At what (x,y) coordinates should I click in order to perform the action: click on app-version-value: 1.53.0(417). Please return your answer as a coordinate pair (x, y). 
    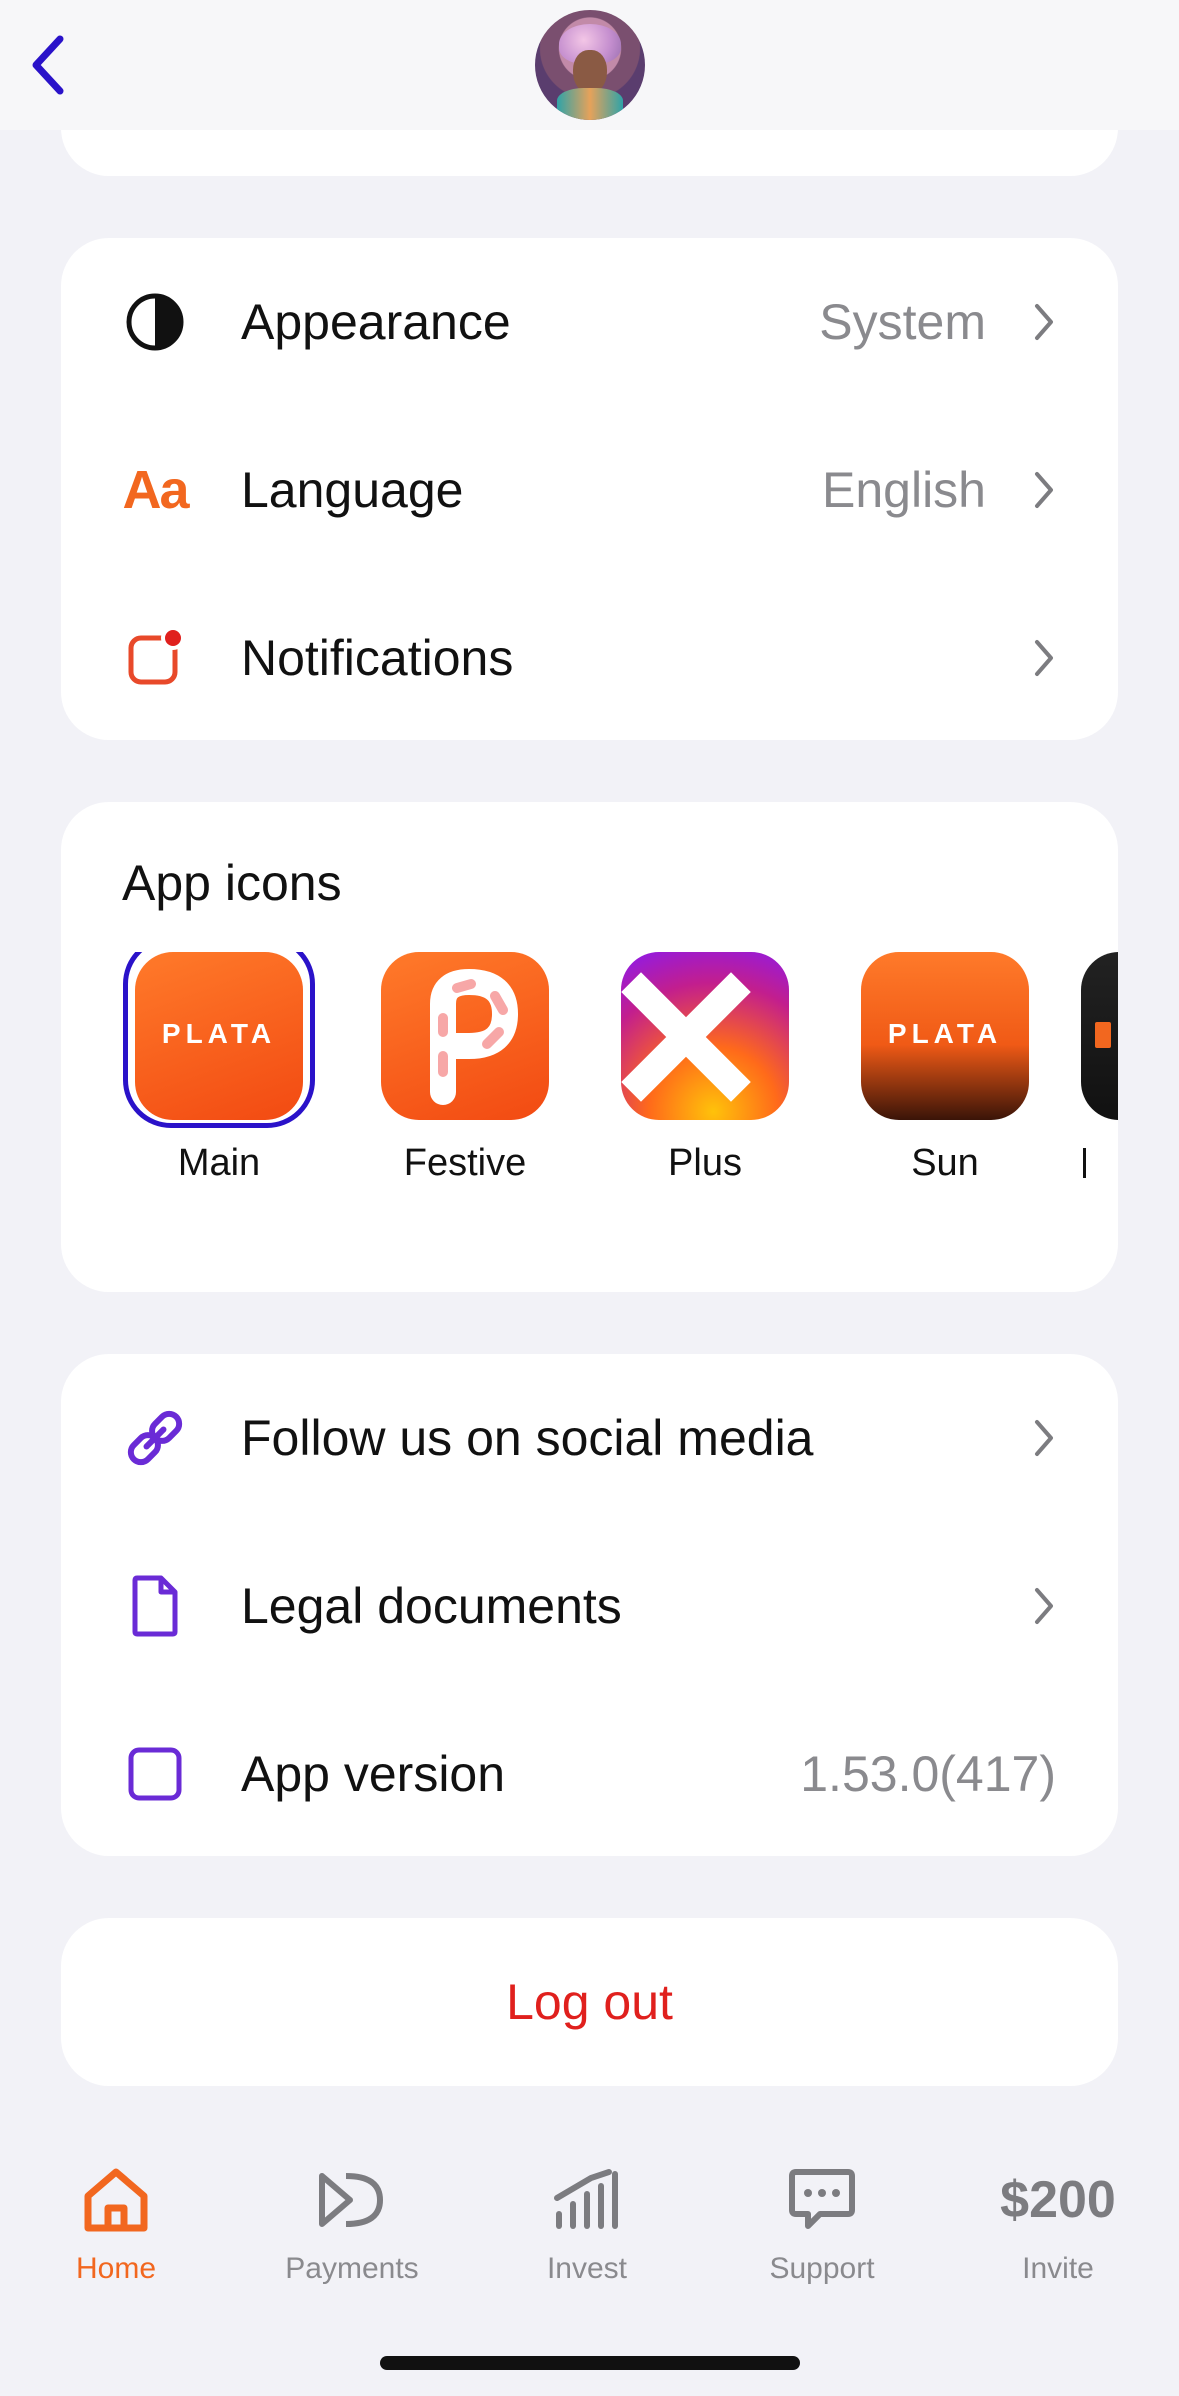
    Looking at the image, I should click on (928, 1774).